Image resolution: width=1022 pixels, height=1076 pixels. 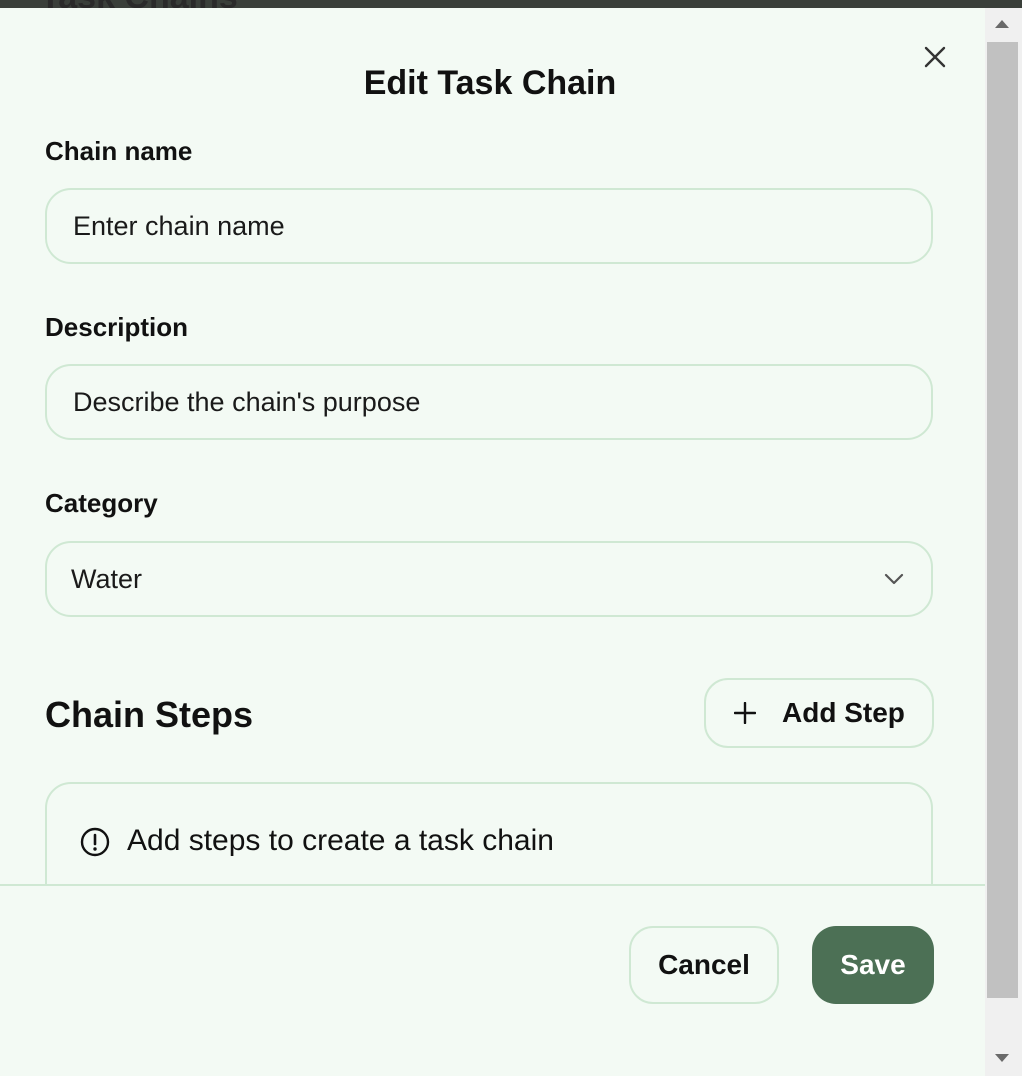 I want to click on modal-title: Edit Task Chain, so click(x=490, y=83).